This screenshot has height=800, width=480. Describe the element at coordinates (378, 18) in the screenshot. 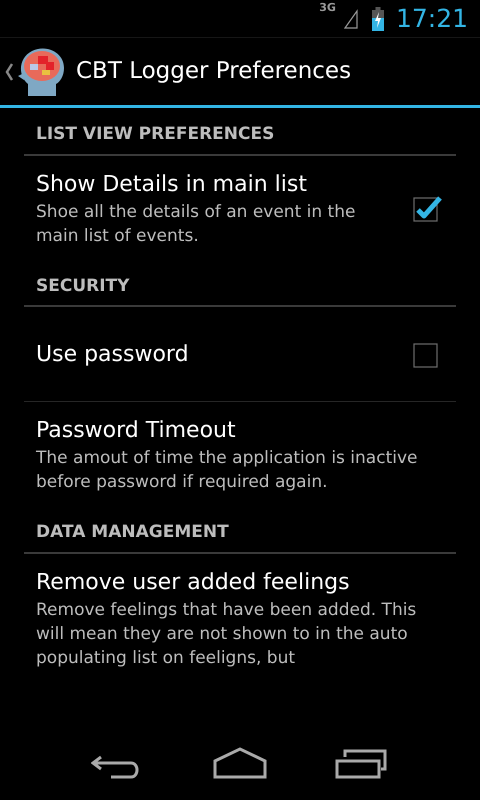

I see `battery-charging-icon` at that location.